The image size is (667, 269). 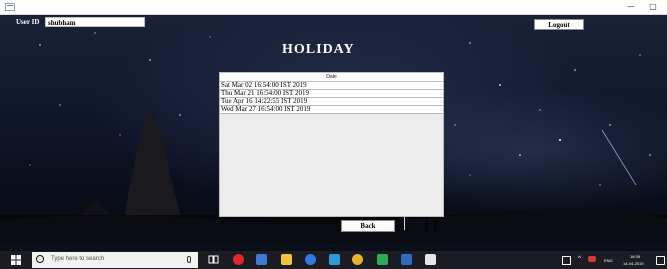 I want to click on search-placeholder: Type here to search, so click(x=78, y=259).